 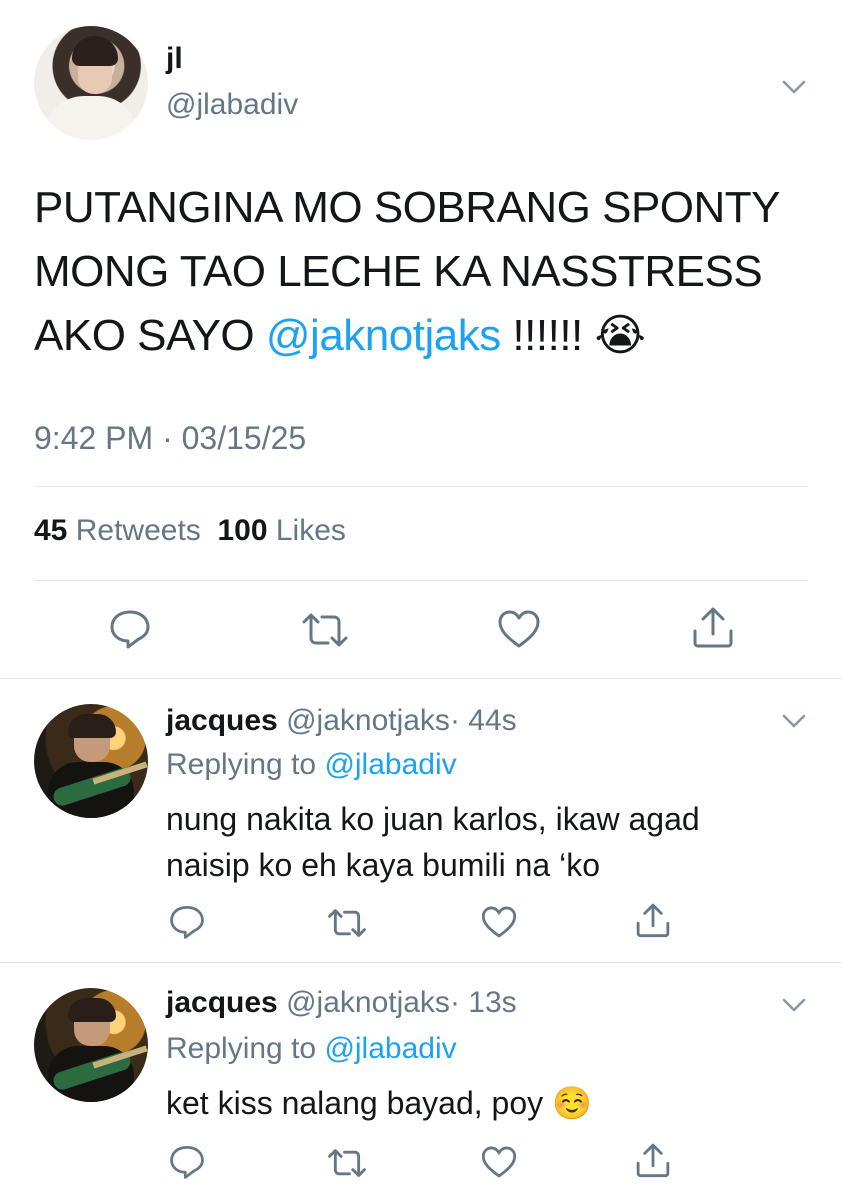 What do you see at coordinates (572, 1103) in the screenshot?
I see `smiling-face-emoji: ☺️` at bounding box center [572, 1103].